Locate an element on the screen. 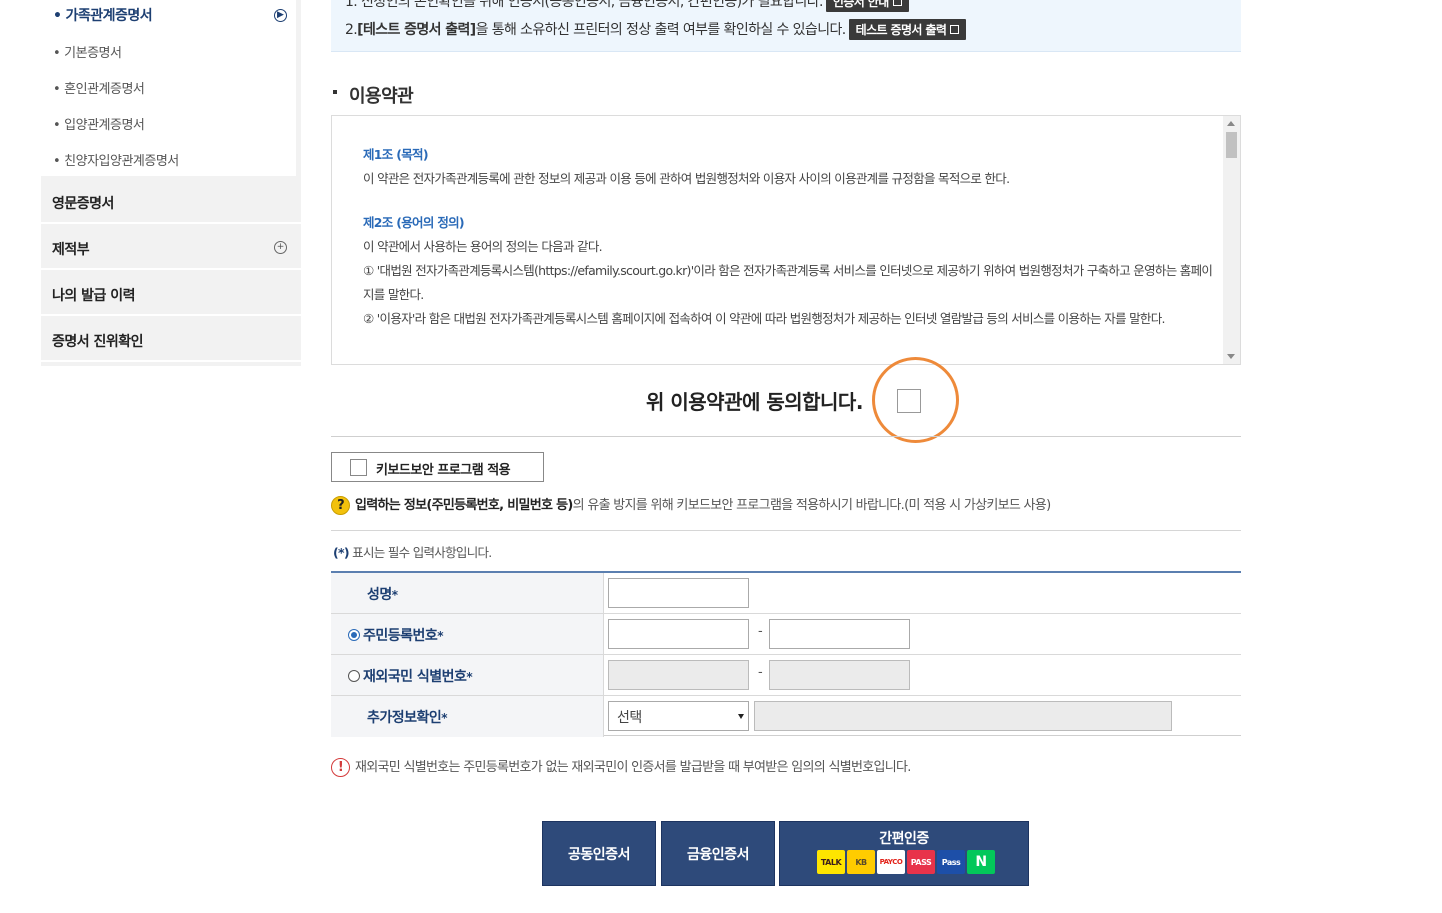 This screenshot has height=913, width=1442. public-cert-button: 공동인증서 is located at coordinates (599, 853).